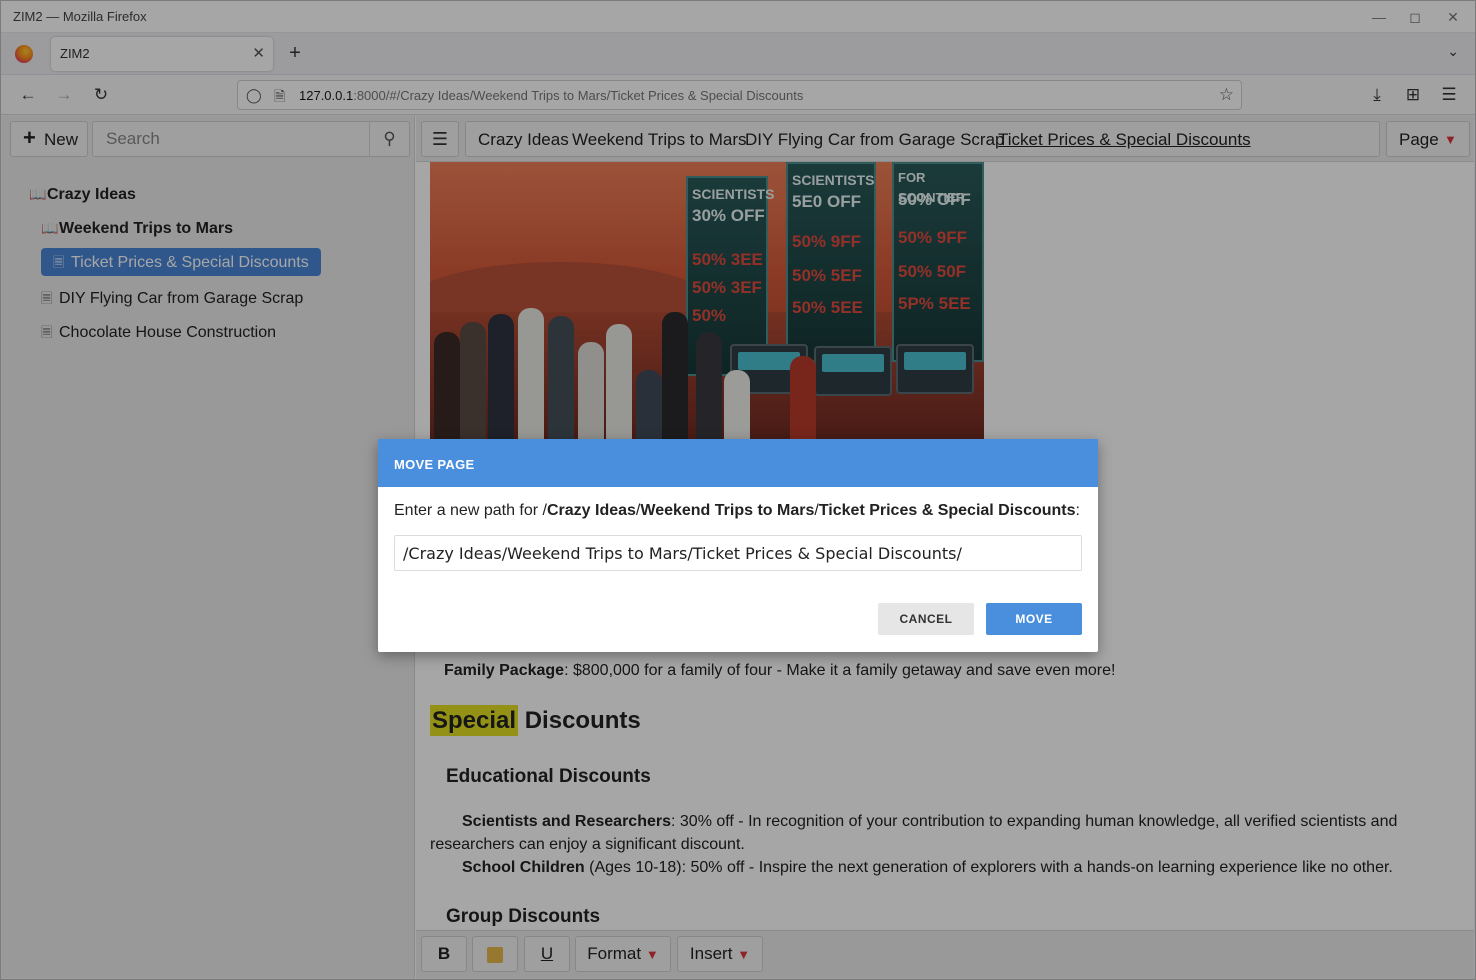 This screenshot has height=980, width=1476. What do you see at coordinates (738, 463) in the screenshot?
I see `dialog-title: MOVE PAGE` at bounding box center [738, 463].